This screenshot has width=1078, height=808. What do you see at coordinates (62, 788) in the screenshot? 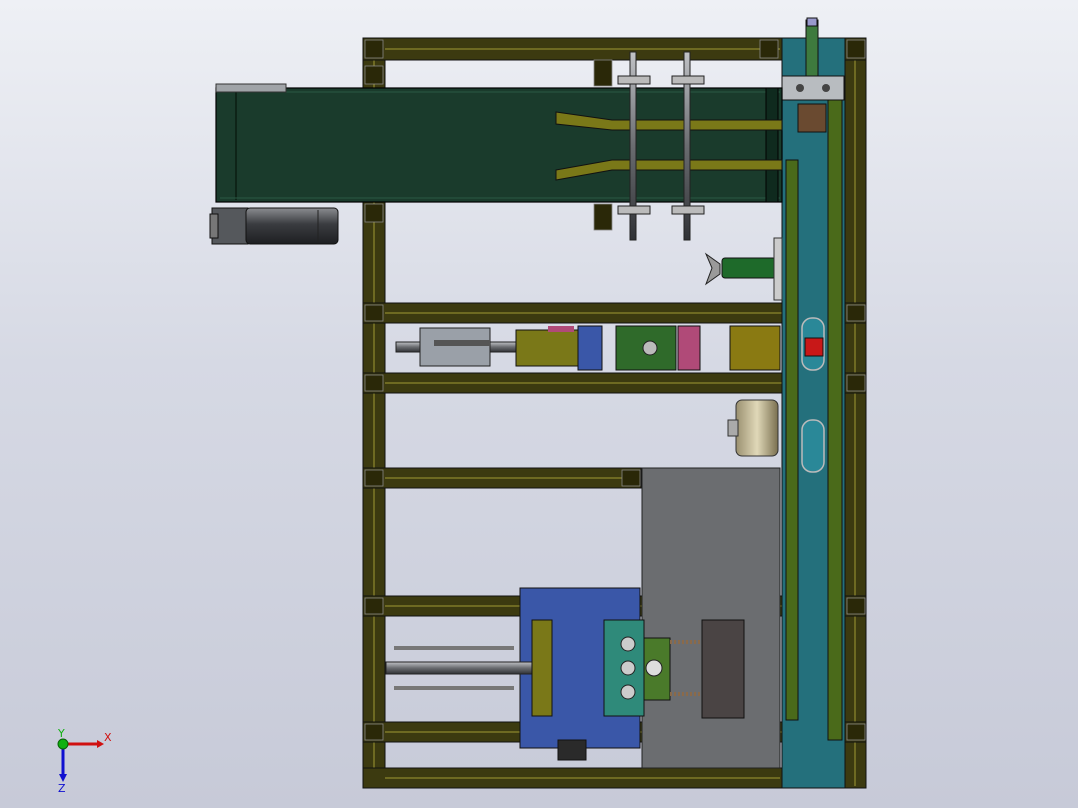
I see `z-axis-label: Z` at bounding box center [62, 788].